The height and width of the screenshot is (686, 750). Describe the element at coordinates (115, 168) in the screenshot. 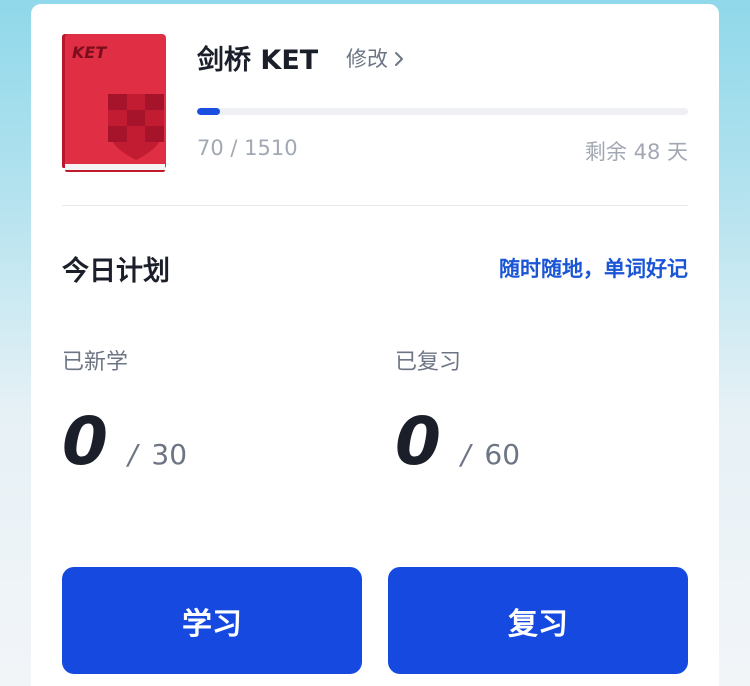

I see `book-cover-pages` at that location.